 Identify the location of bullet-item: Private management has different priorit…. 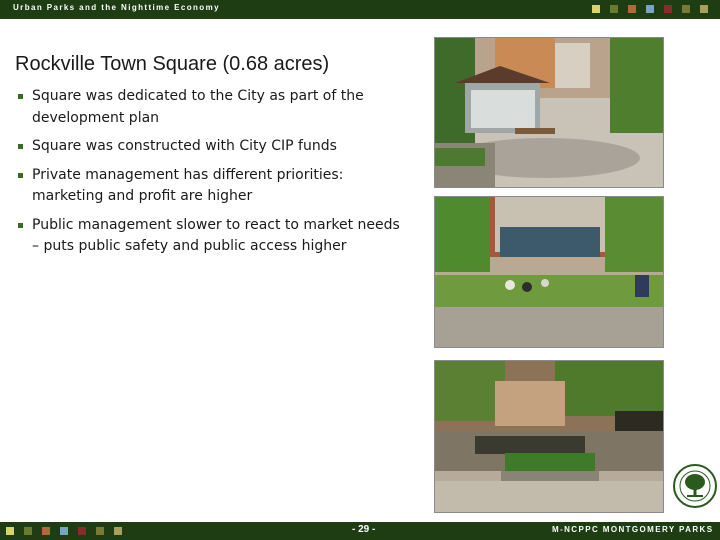
(213, 186).